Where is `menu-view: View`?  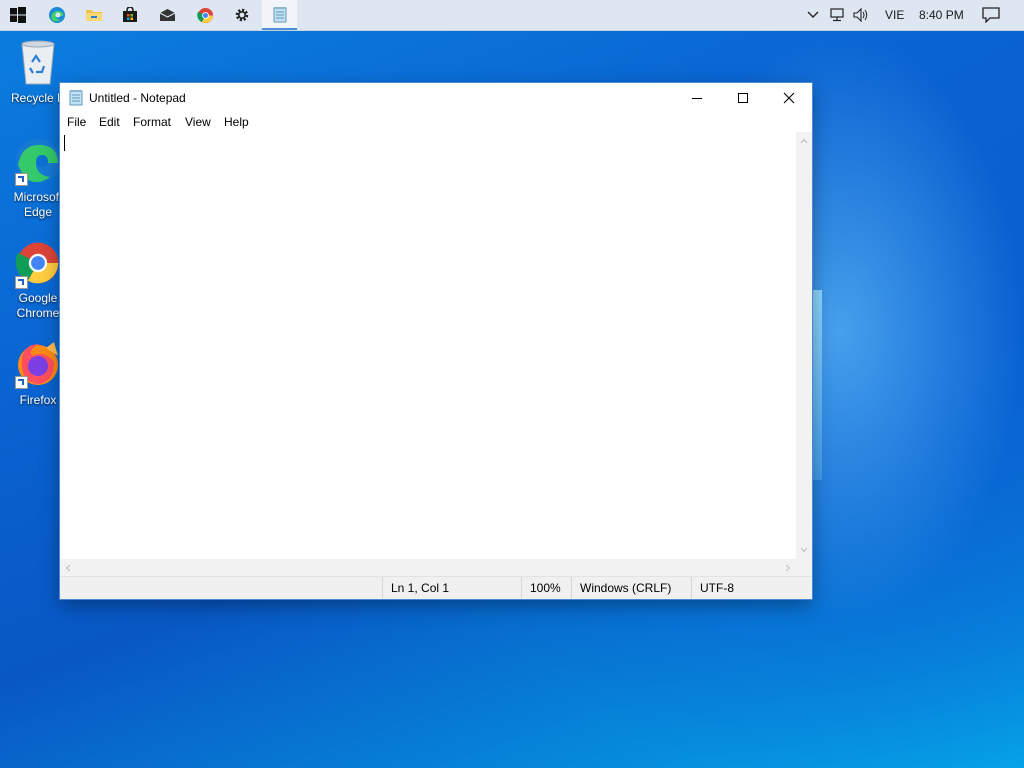 menu-view: View is located at coordinates (198, 122).